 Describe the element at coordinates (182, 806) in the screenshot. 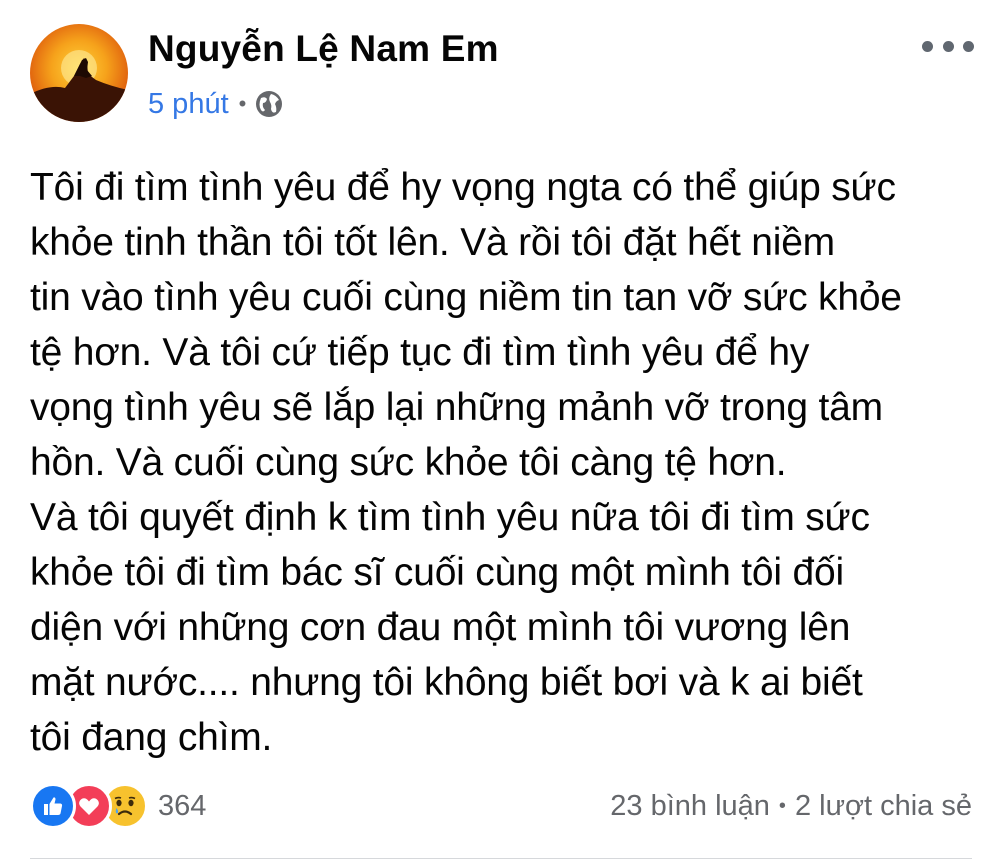

I see `reaction-count: 364` at that location.